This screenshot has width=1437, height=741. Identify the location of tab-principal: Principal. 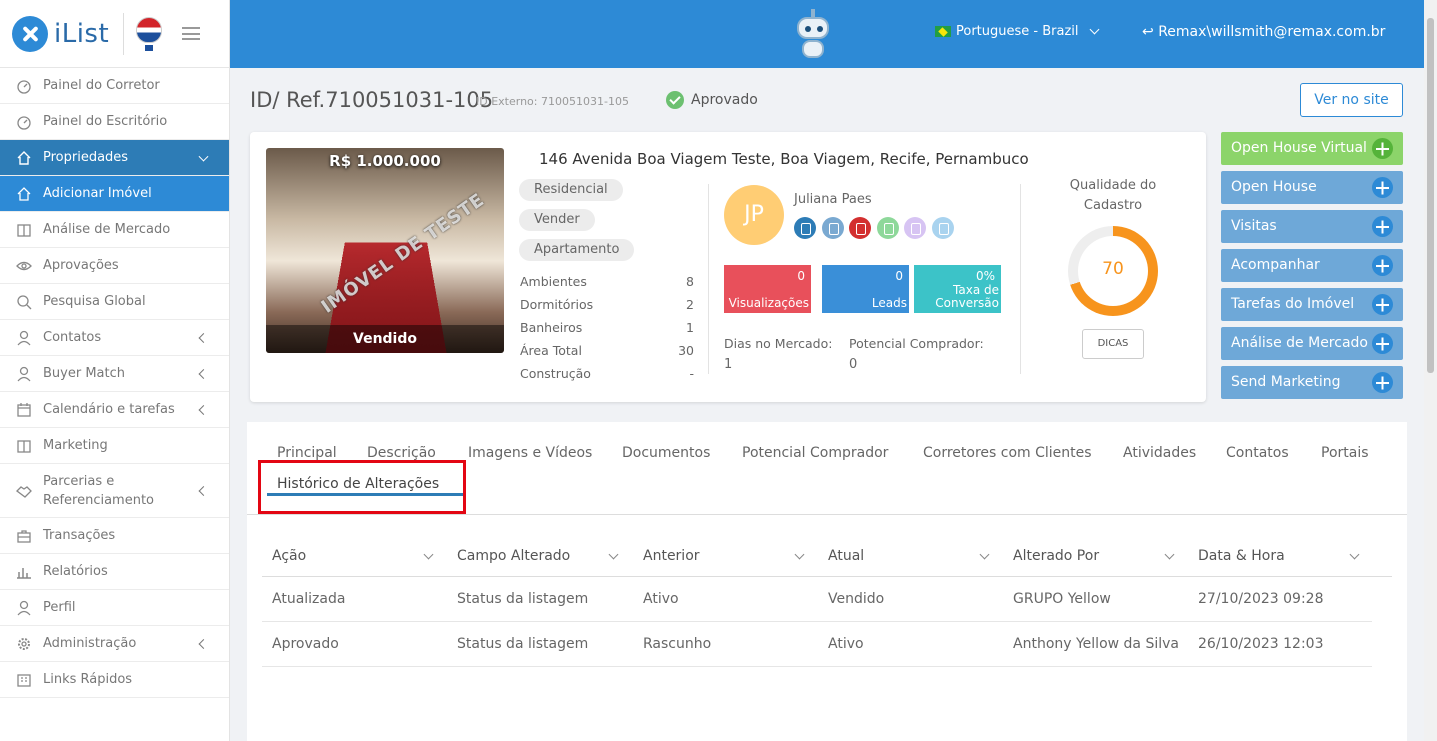
(307, 453).